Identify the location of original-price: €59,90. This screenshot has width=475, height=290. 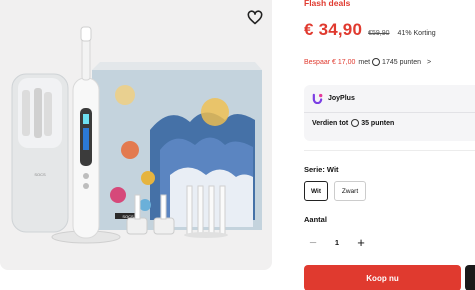
(379, 33).